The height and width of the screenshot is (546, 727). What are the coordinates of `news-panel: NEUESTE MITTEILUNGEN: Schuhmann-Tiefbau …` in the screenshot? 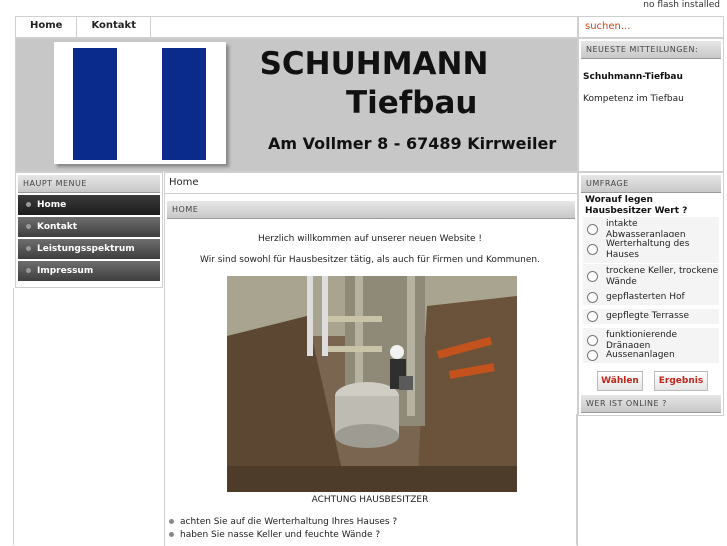 It's located at (651, 105).